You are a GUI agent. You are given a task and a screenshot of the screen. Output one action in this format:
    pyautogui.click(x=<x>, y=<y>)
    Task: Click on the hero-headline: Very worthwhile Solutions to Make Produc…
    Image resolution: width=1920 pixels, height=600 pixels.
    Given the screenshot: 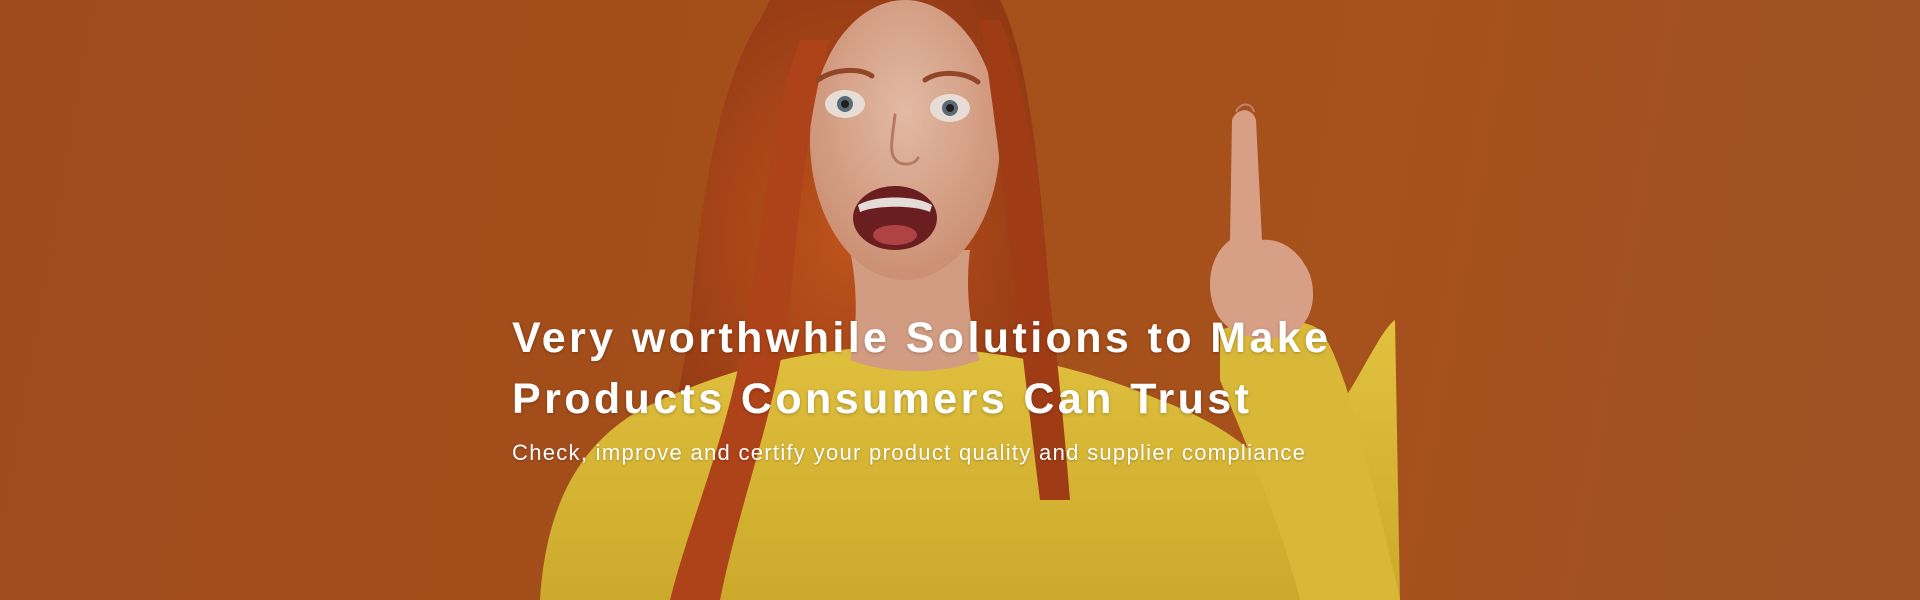 What is the action you would take?
    pyautogui.click(x=1012, y=369)
    